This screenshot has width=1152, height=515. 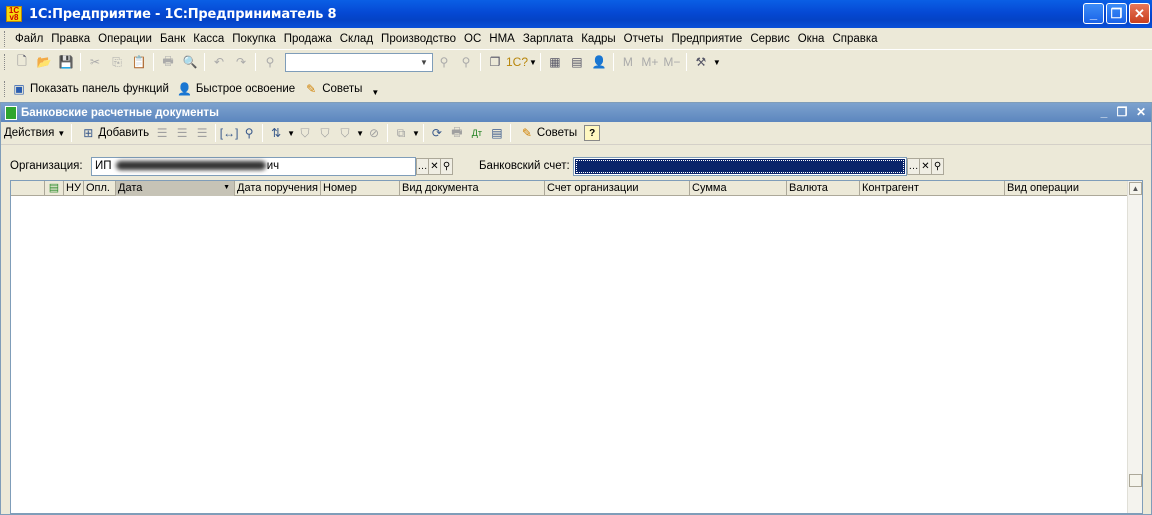 I want to click on clear-filter-icon: ⊘, so click(x=374, y=133).